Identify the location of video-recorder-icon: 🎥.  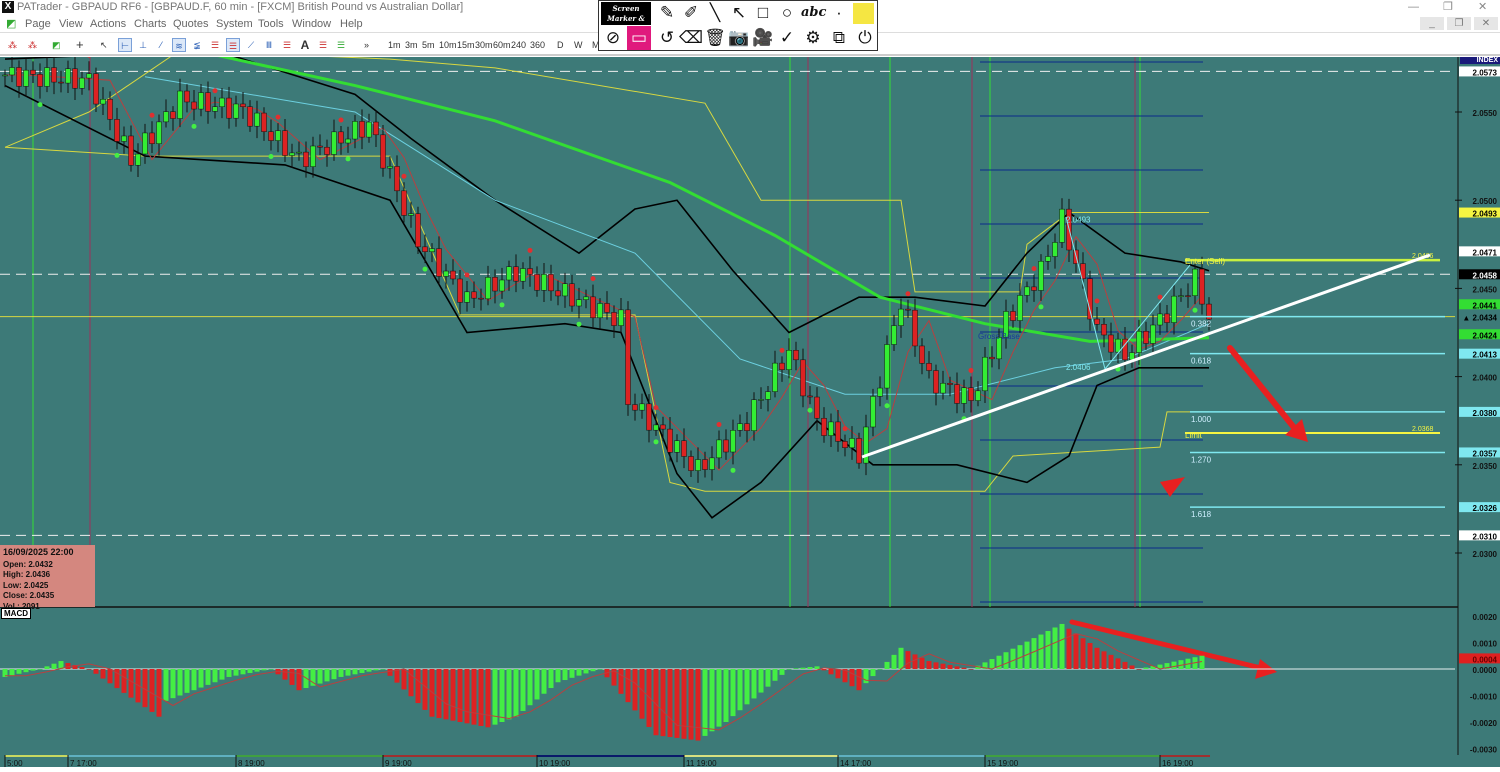
(763, 38).